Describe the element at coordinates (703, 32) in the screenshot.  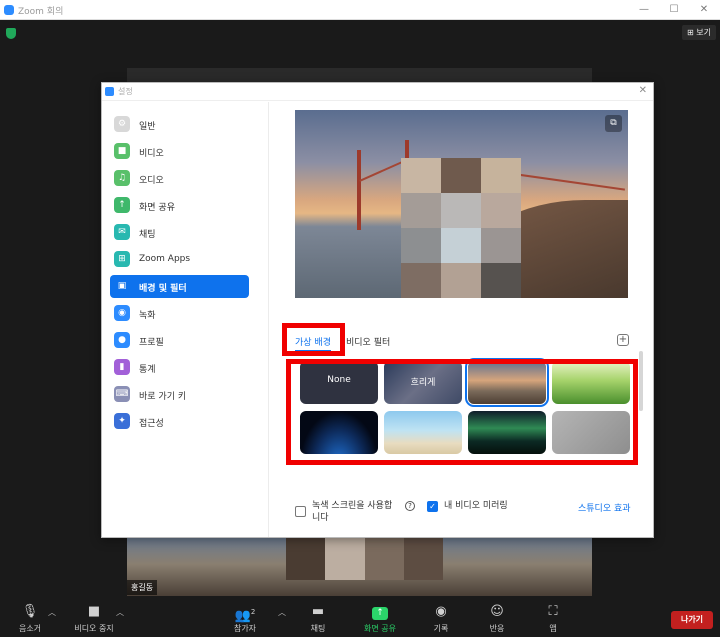
I see `view-button-label: 보기` at that location.